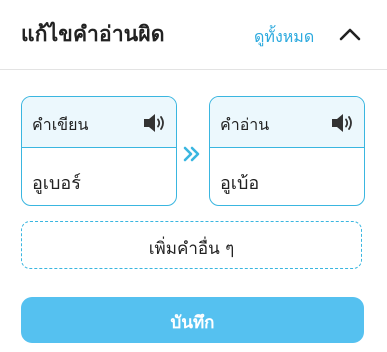 The height and width of the screenshot is (352, 387). Describe the element at coordinates (287, 151) in the screenshot. I see `reading-card: คำอ่าน อูเบ้อ` at that location.